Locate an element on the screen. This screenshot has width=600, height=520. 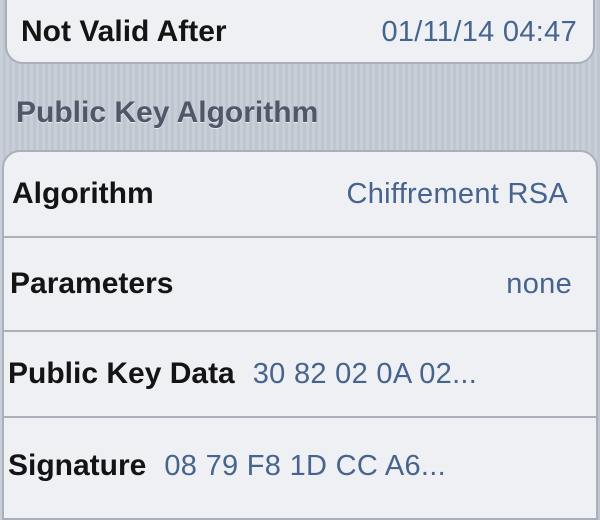
not-valid-after-row: Not Valid After 01/11/14 04:47 is located at coordinates (300, 32).